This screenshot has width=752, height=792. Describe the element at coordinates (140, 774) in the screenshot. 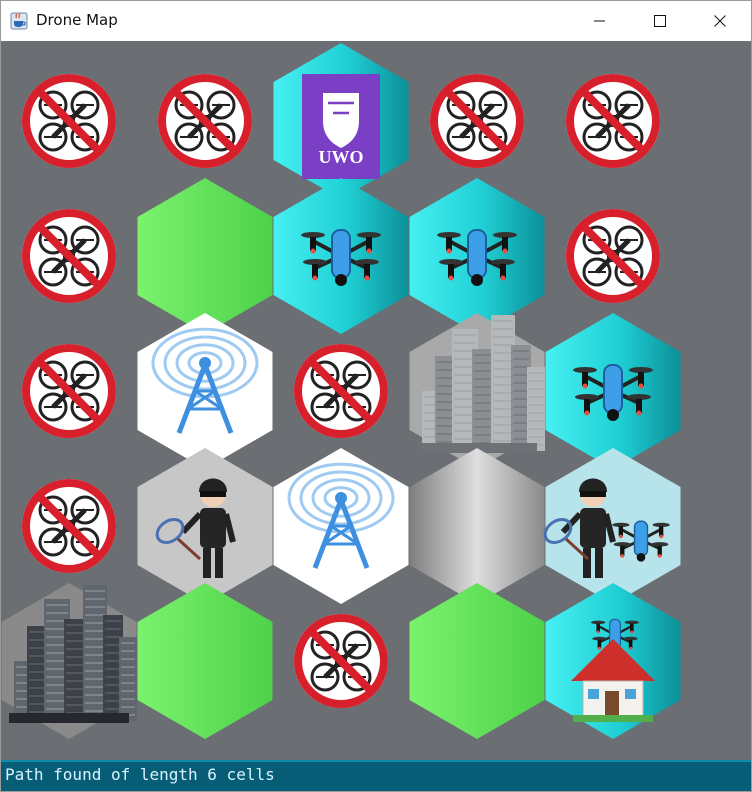

I see `path-status: Path found of length 6 cells` at that location.